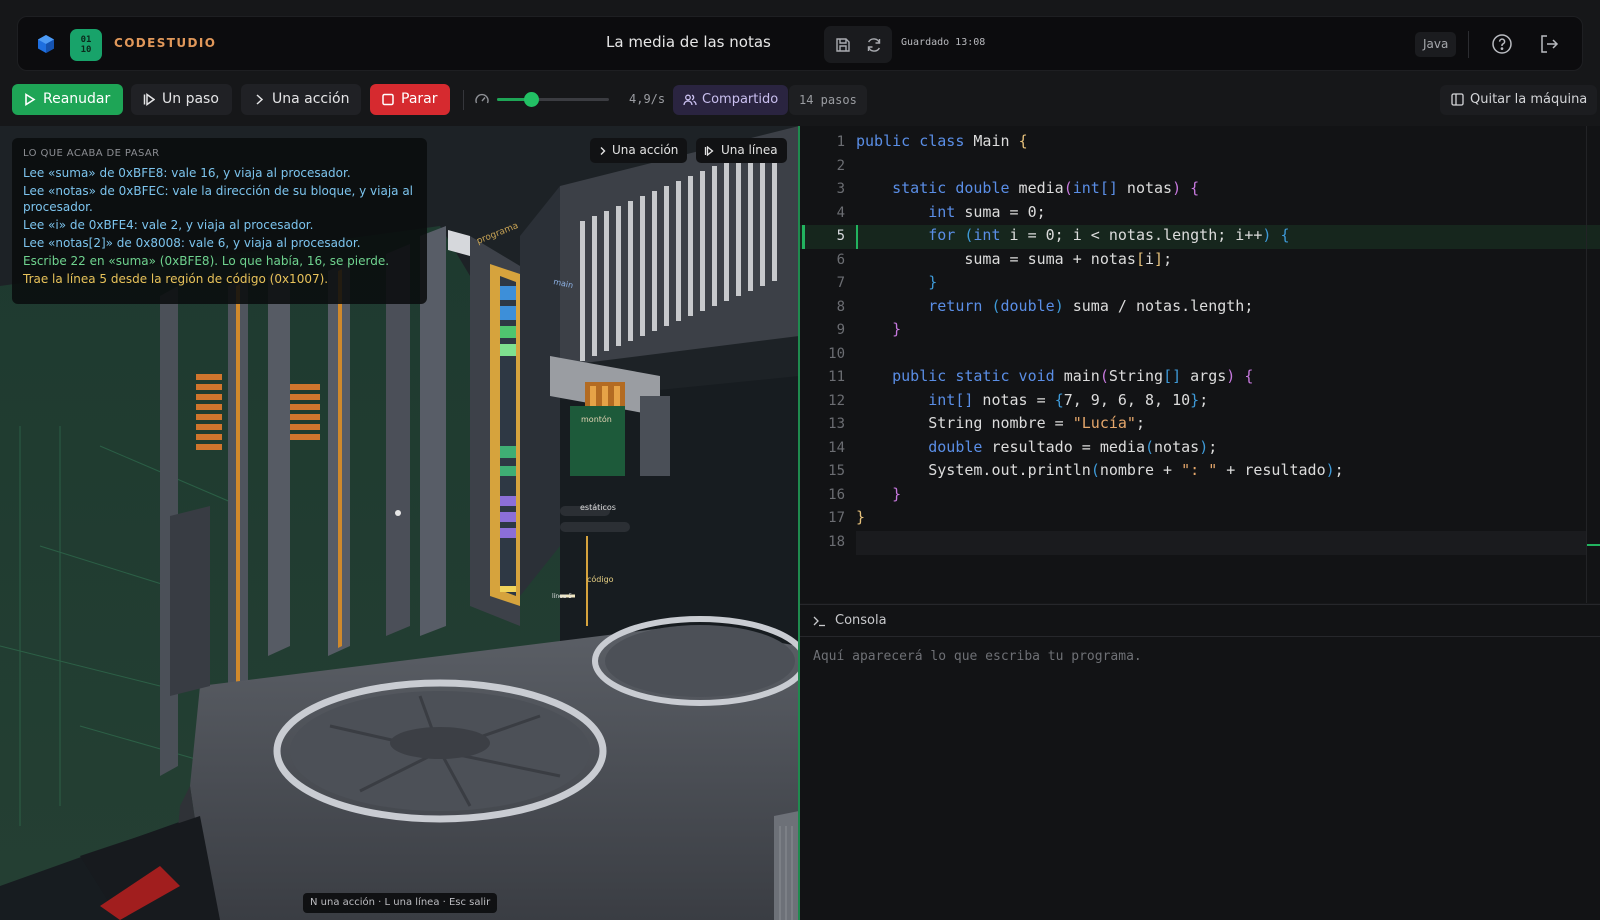 The height and width of the screenshot is (920, 1600). What do you see at coordinates (1054, 376) in the screenshot?
I see `code-line: public static void main(String[] args) {` at bounding box center [1054, 376].